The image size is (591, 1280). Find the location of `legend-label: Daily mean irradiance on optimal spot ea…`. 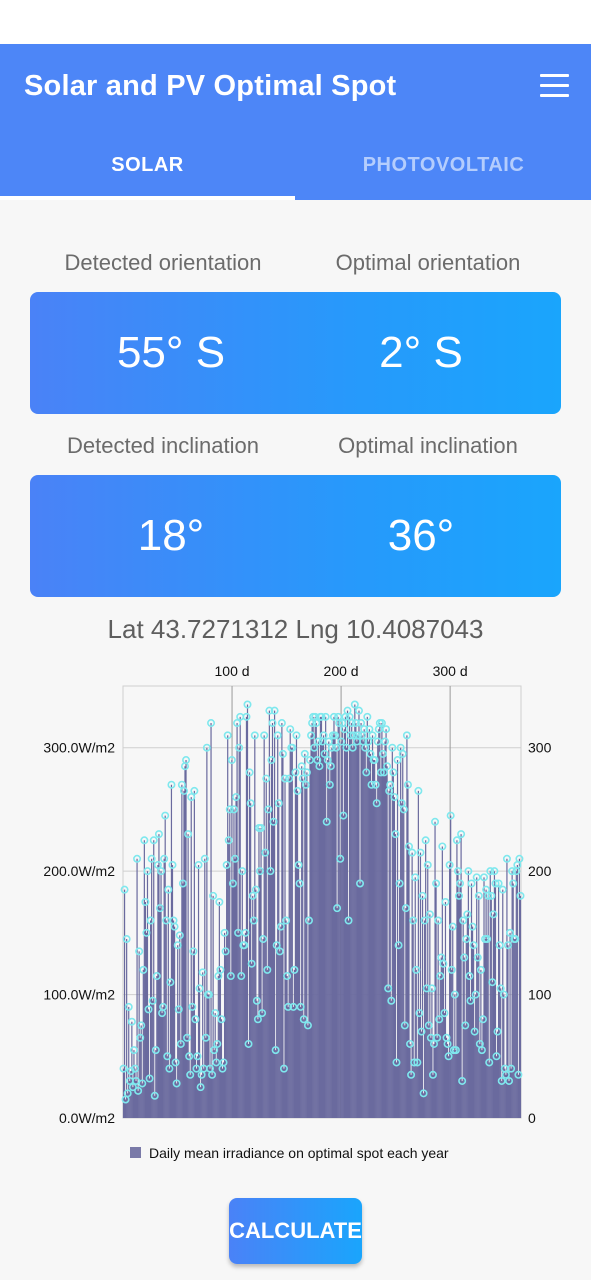

legend-label: Daily mean irradiance on optimal spot ea… is located at coordinates (299, 1153).